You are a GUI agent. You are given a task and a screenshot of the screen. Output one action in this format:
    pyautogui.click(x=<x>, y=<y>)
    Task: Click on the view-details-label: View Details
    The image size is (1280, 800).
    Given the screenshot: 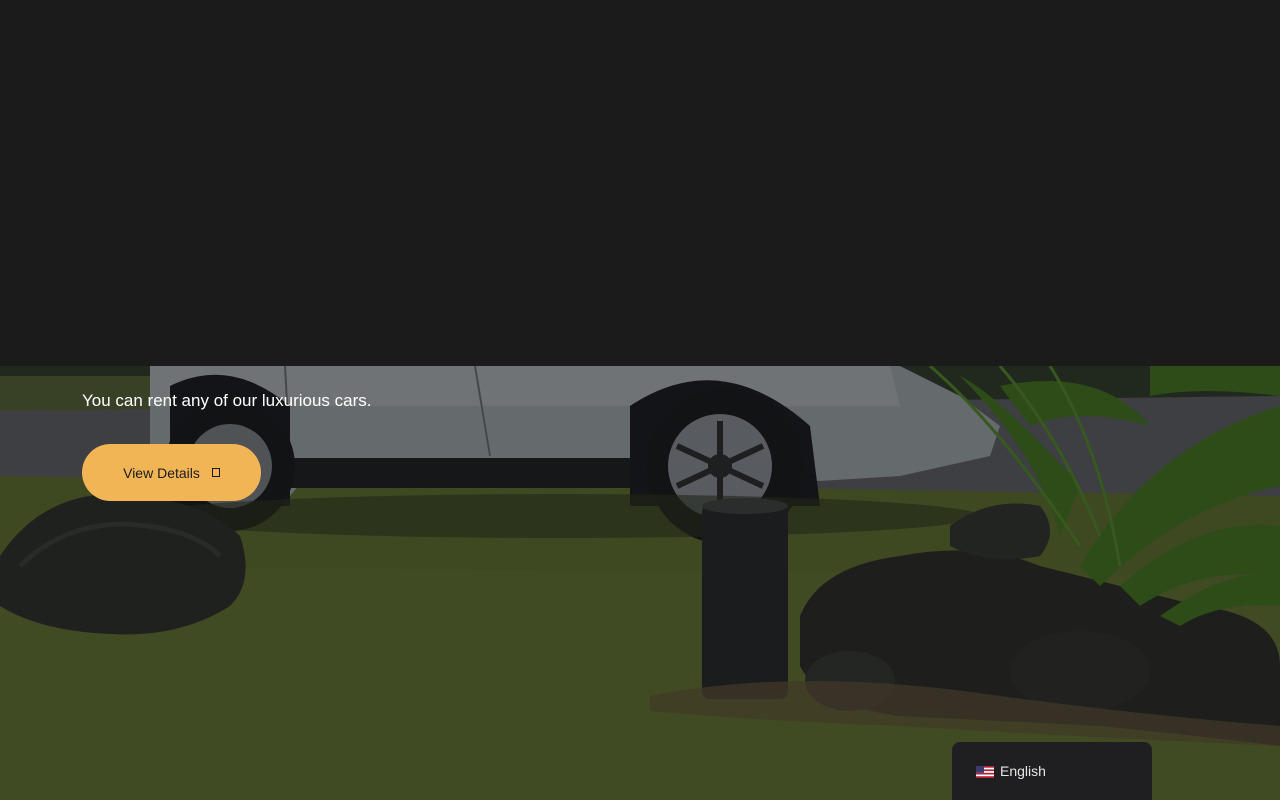 What is the action you would take?
    pyautogui.click(x=161, y=472)
    